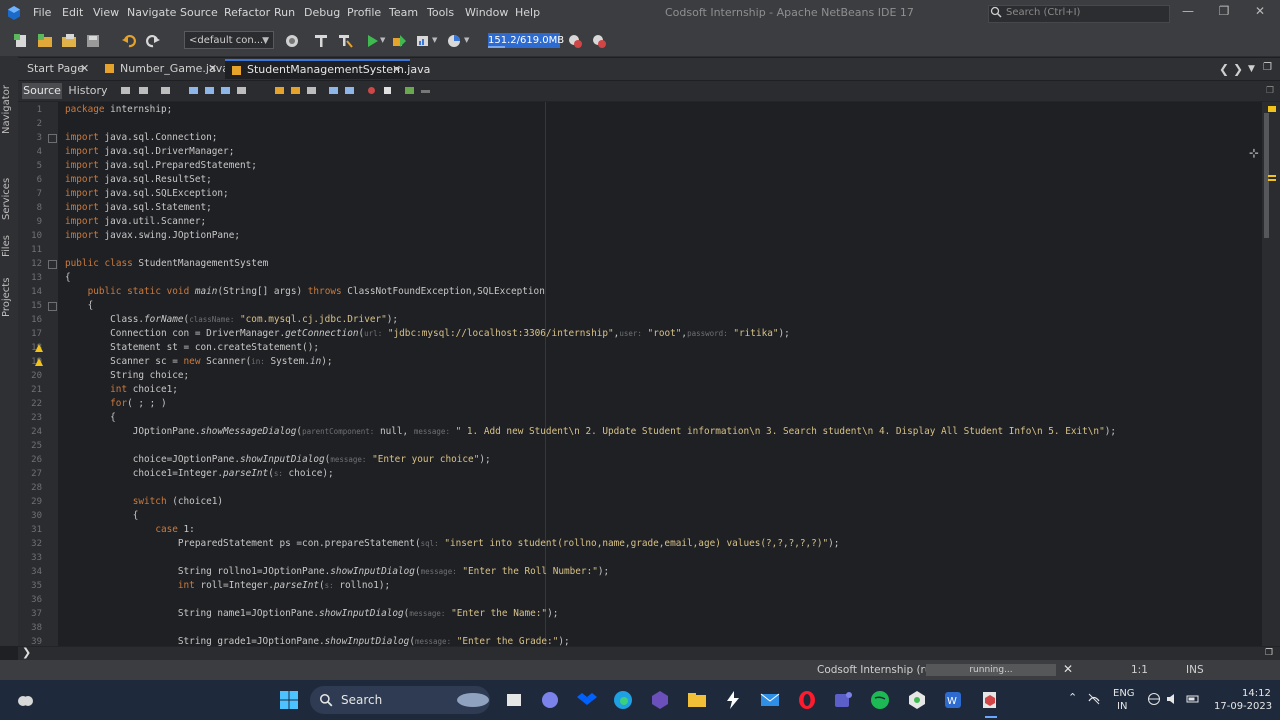  Describe the element at coordinates (1124, 693) in the screenshot. I see `language-indicator: ENG` at that location.